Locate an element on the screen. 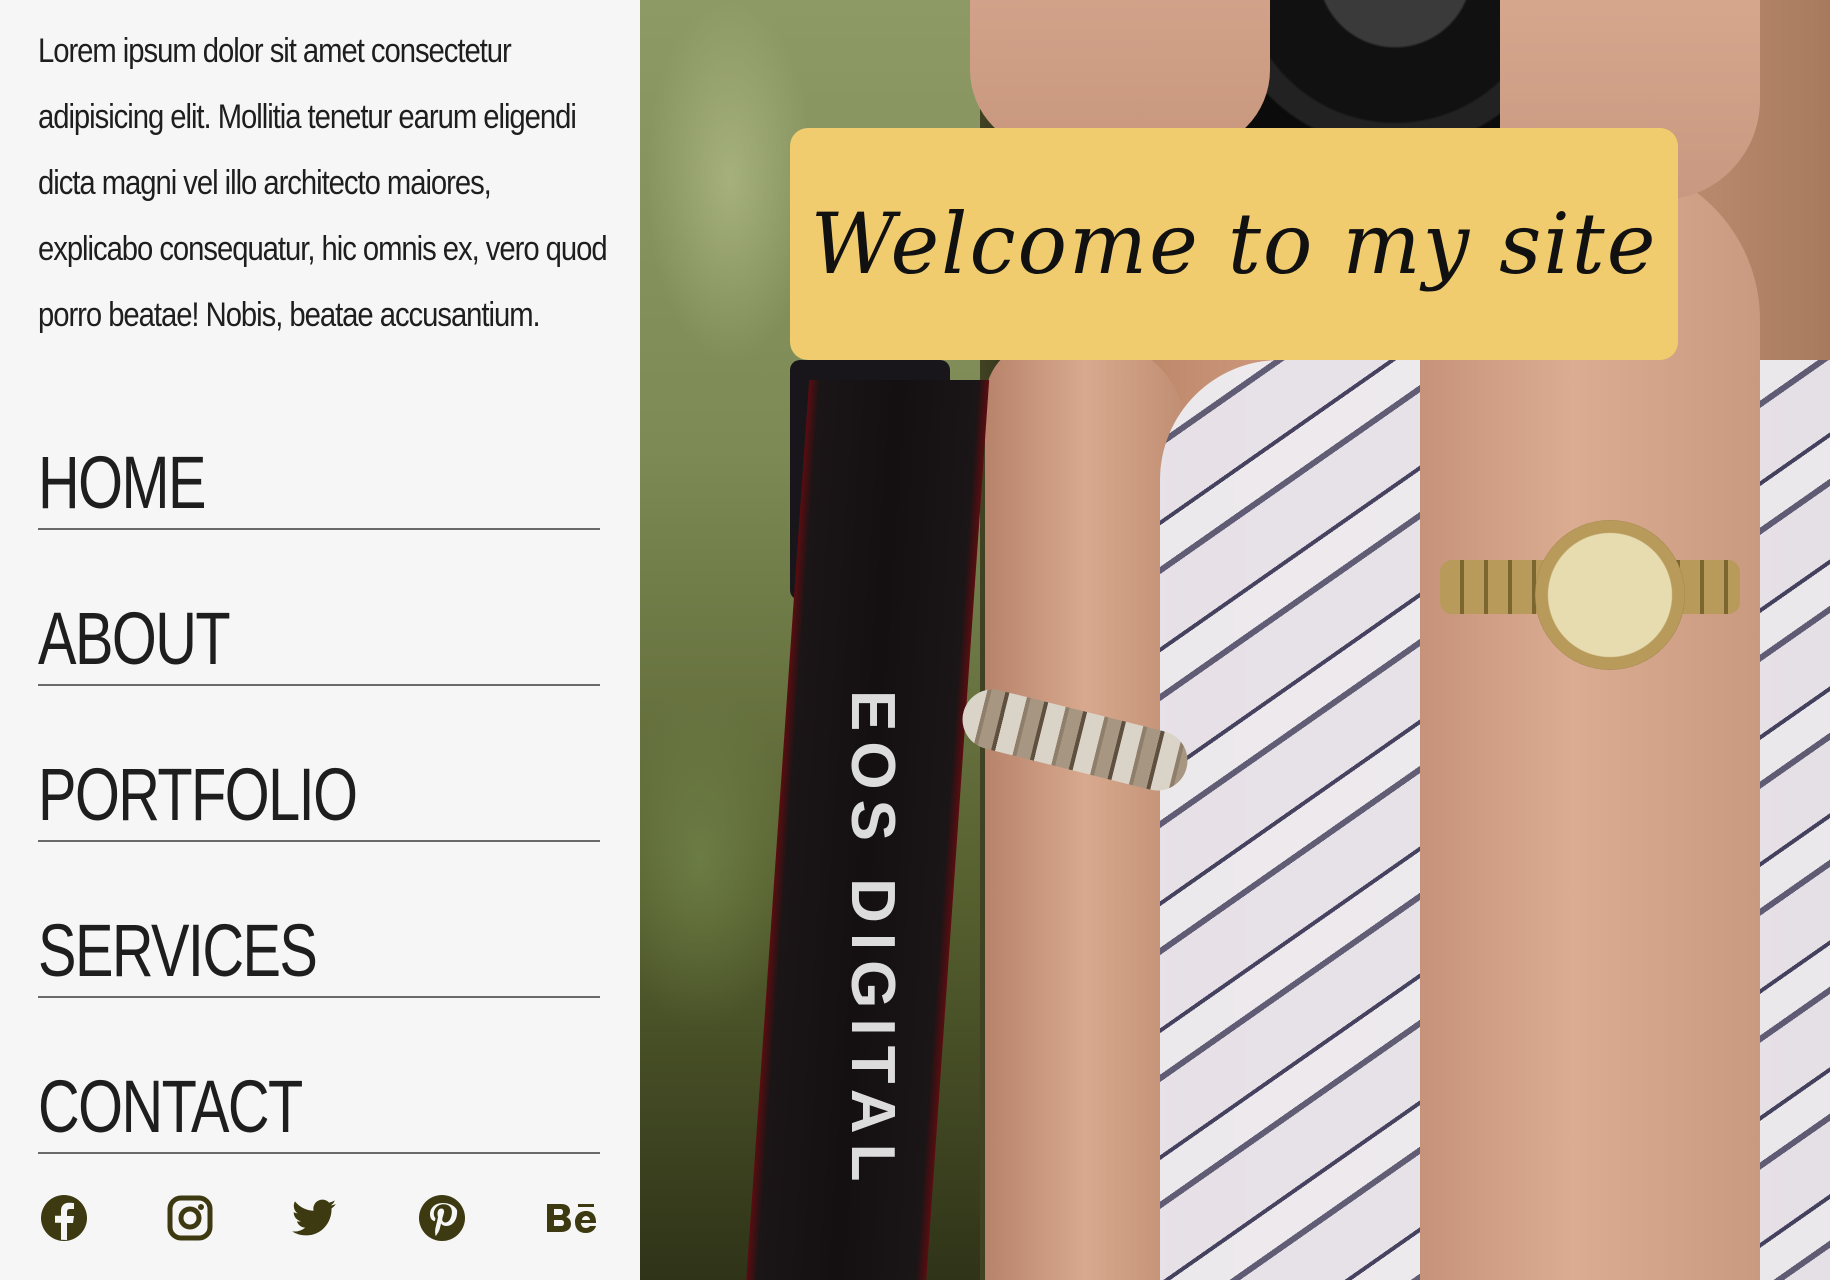 The image size is (1830, 1280). welcome-banner: Welcome to my site is located at coordinates (1234, 244).